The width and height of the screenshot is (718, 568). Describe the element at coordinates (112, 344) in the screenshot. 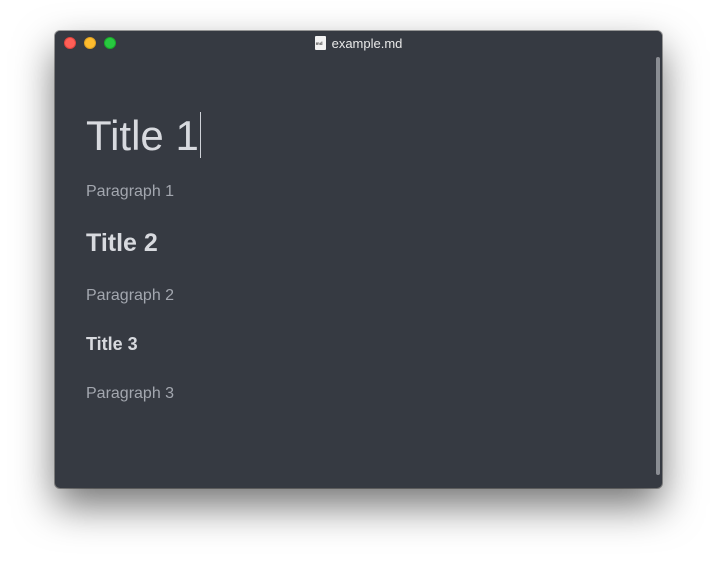

I see `heading-3: Title 3` at that location.